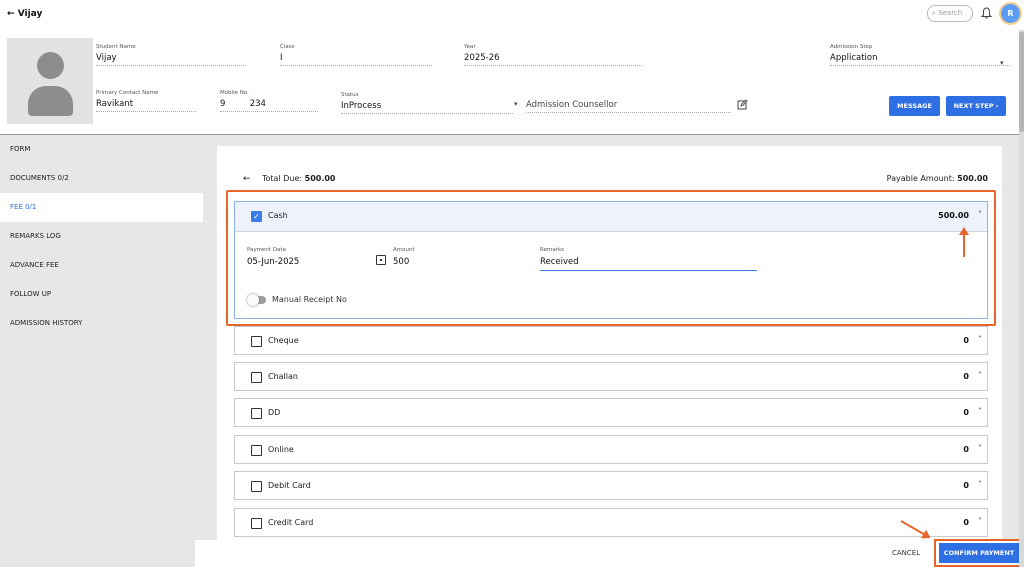 The height and width of the screenshot is (567, 1024). I want to click on sidebar-item-form: FORM, so click(101, 149).